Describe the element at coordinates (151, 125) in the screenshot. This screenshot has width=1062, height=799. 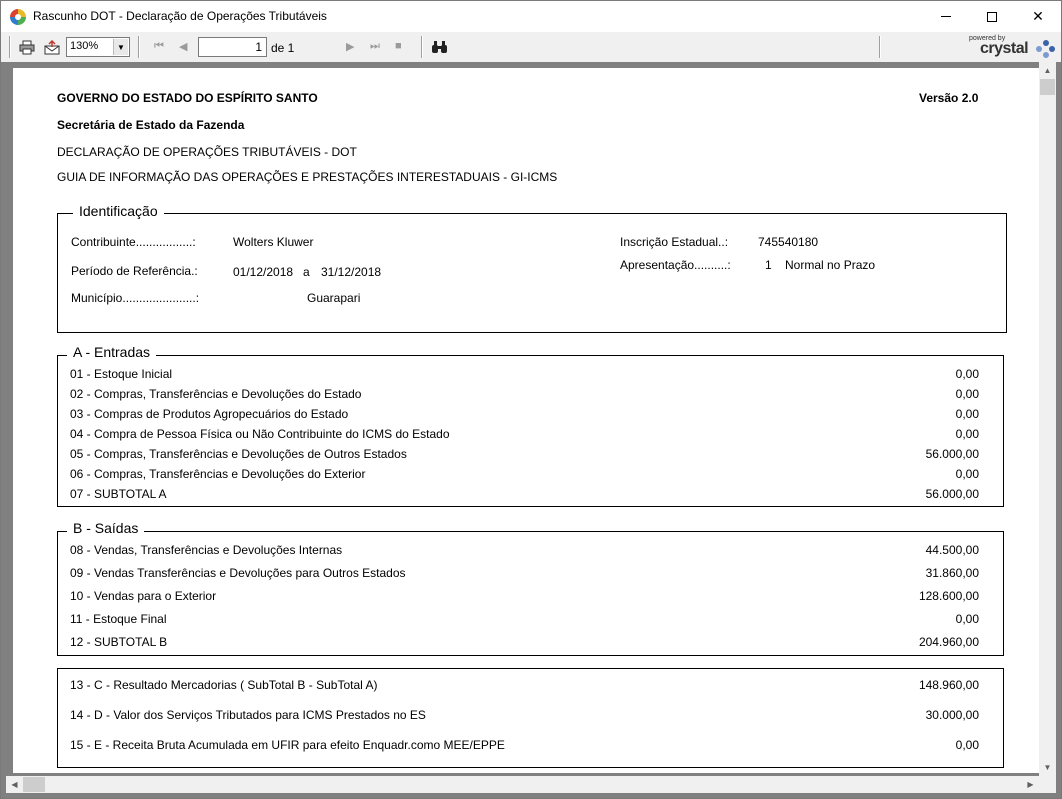
I see `secretaria-title: Secretária de Estado da Fazenda` at that location.